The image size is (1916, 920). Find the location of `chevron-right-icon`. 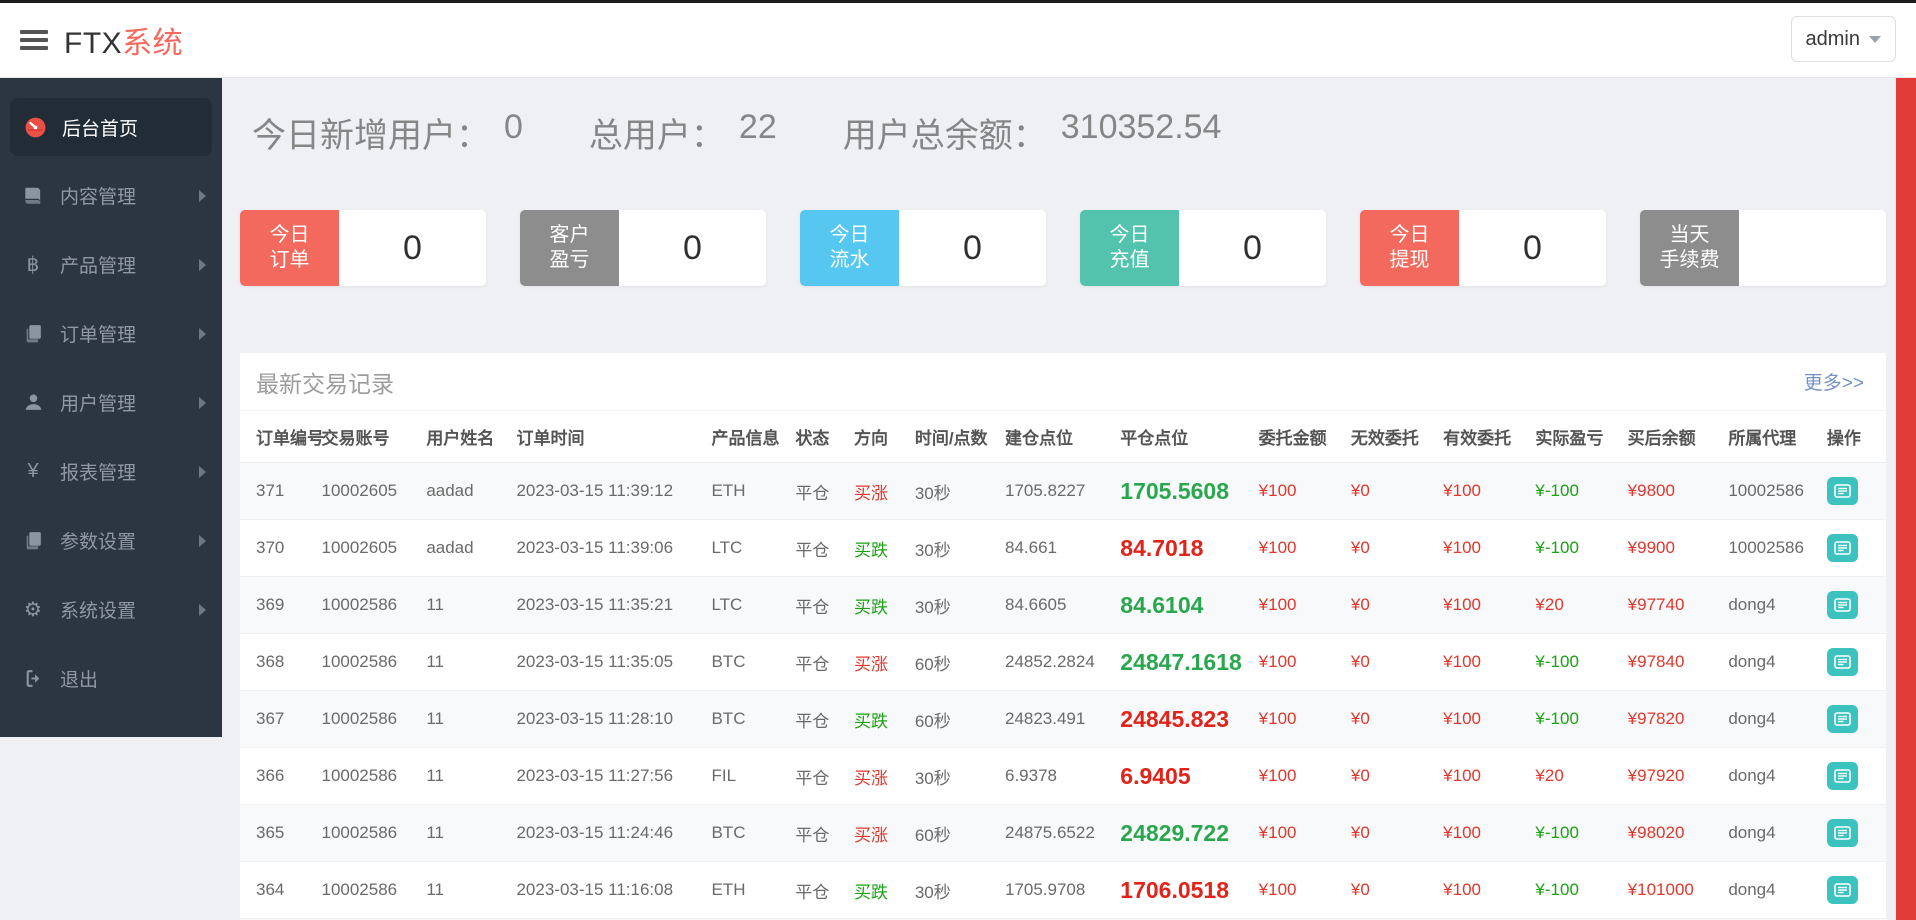

chevron-right-icon is located at coordinates (202, 402).